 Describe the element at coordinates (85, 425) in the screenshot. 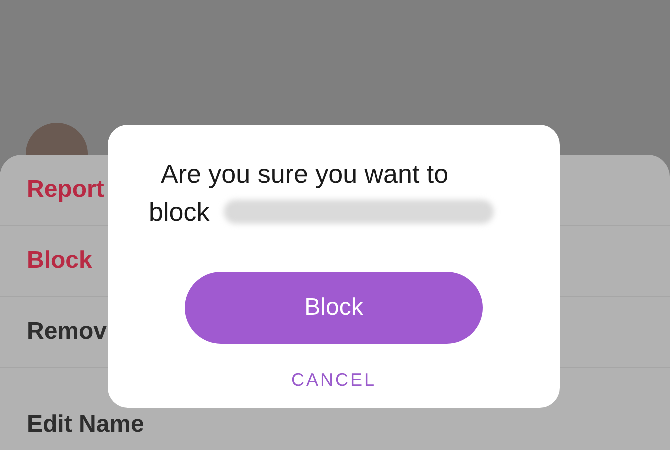

I see `menu-item: Edit Name` at that location.